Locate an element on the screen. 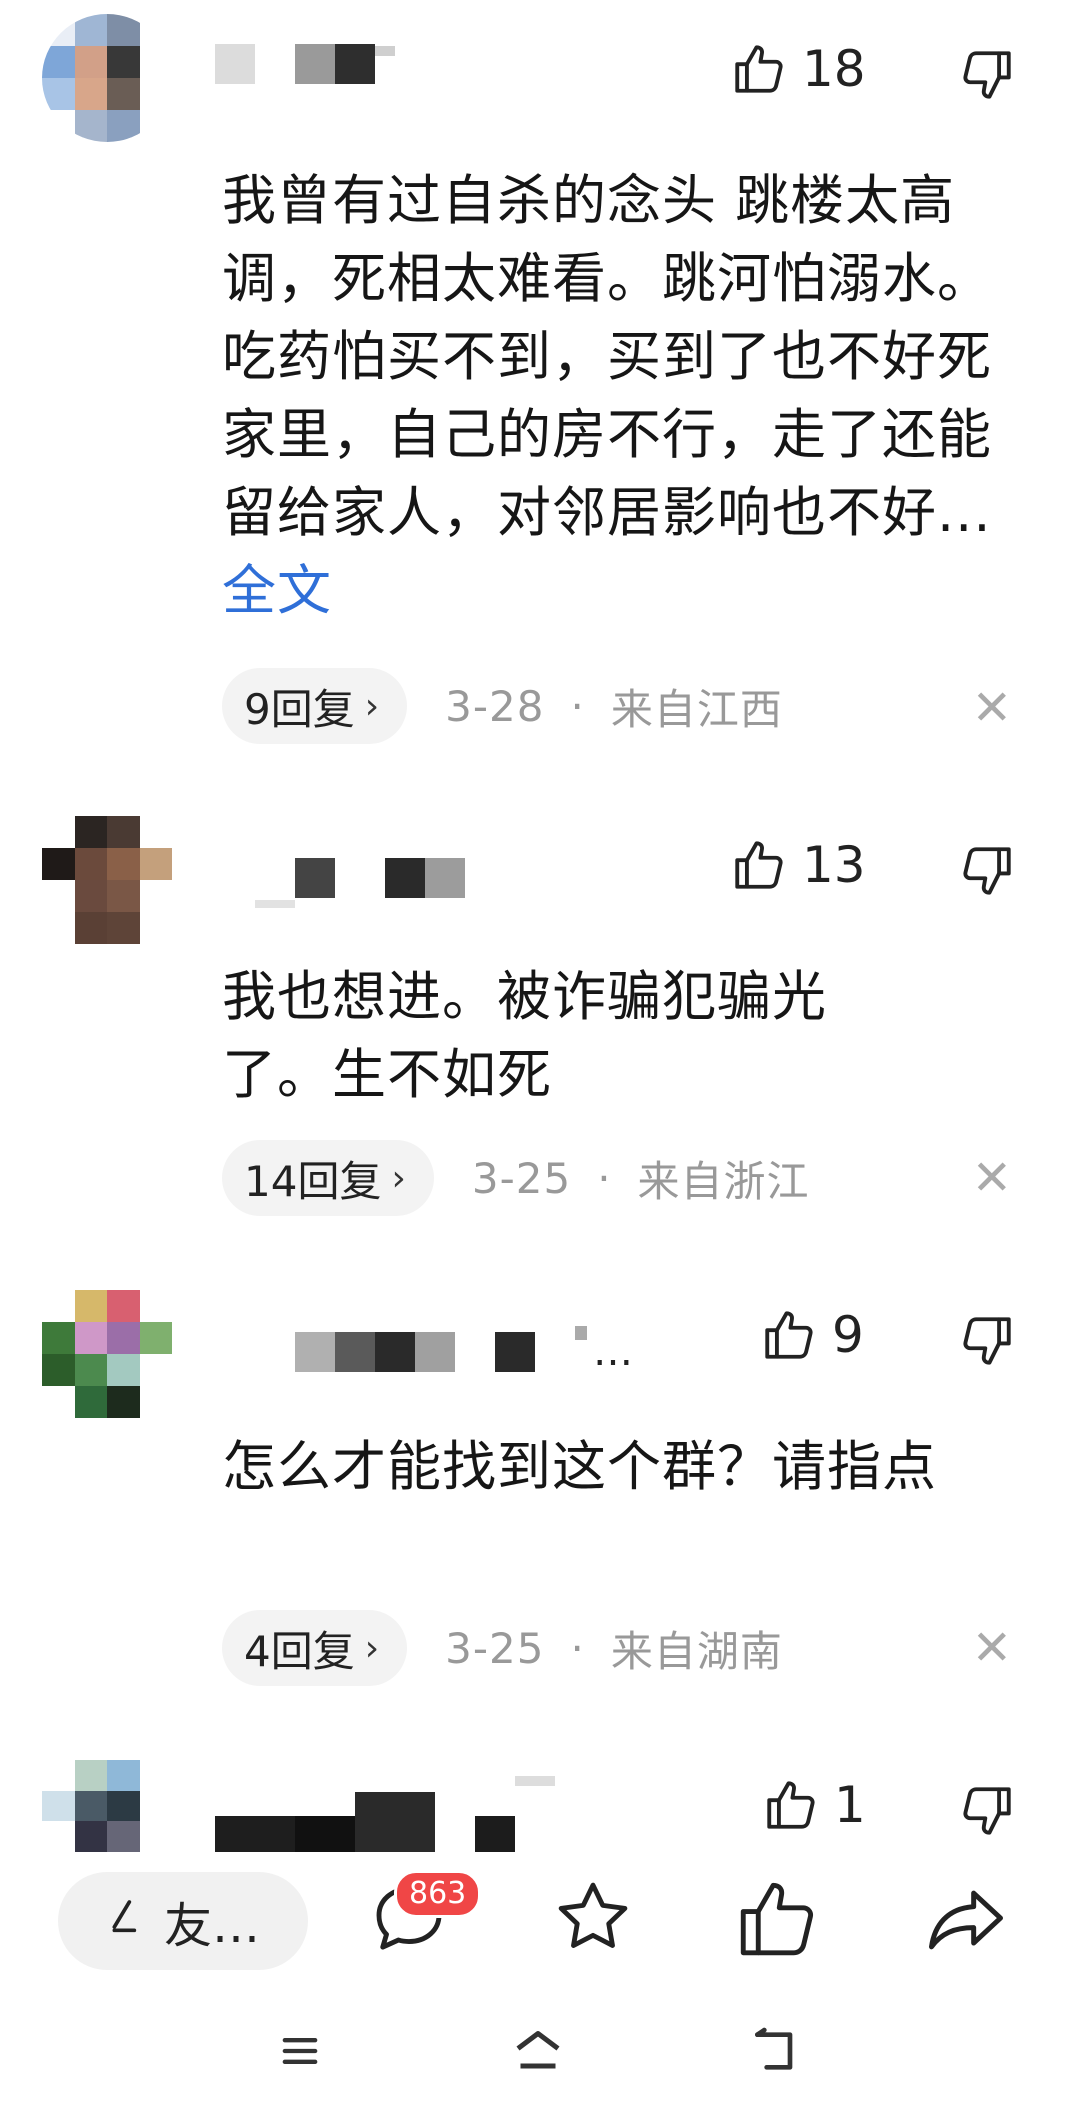 Image resolution: width=1080 pixels, height=2118 pixels. like-count: 9 is located at coordinates (848, 1335).